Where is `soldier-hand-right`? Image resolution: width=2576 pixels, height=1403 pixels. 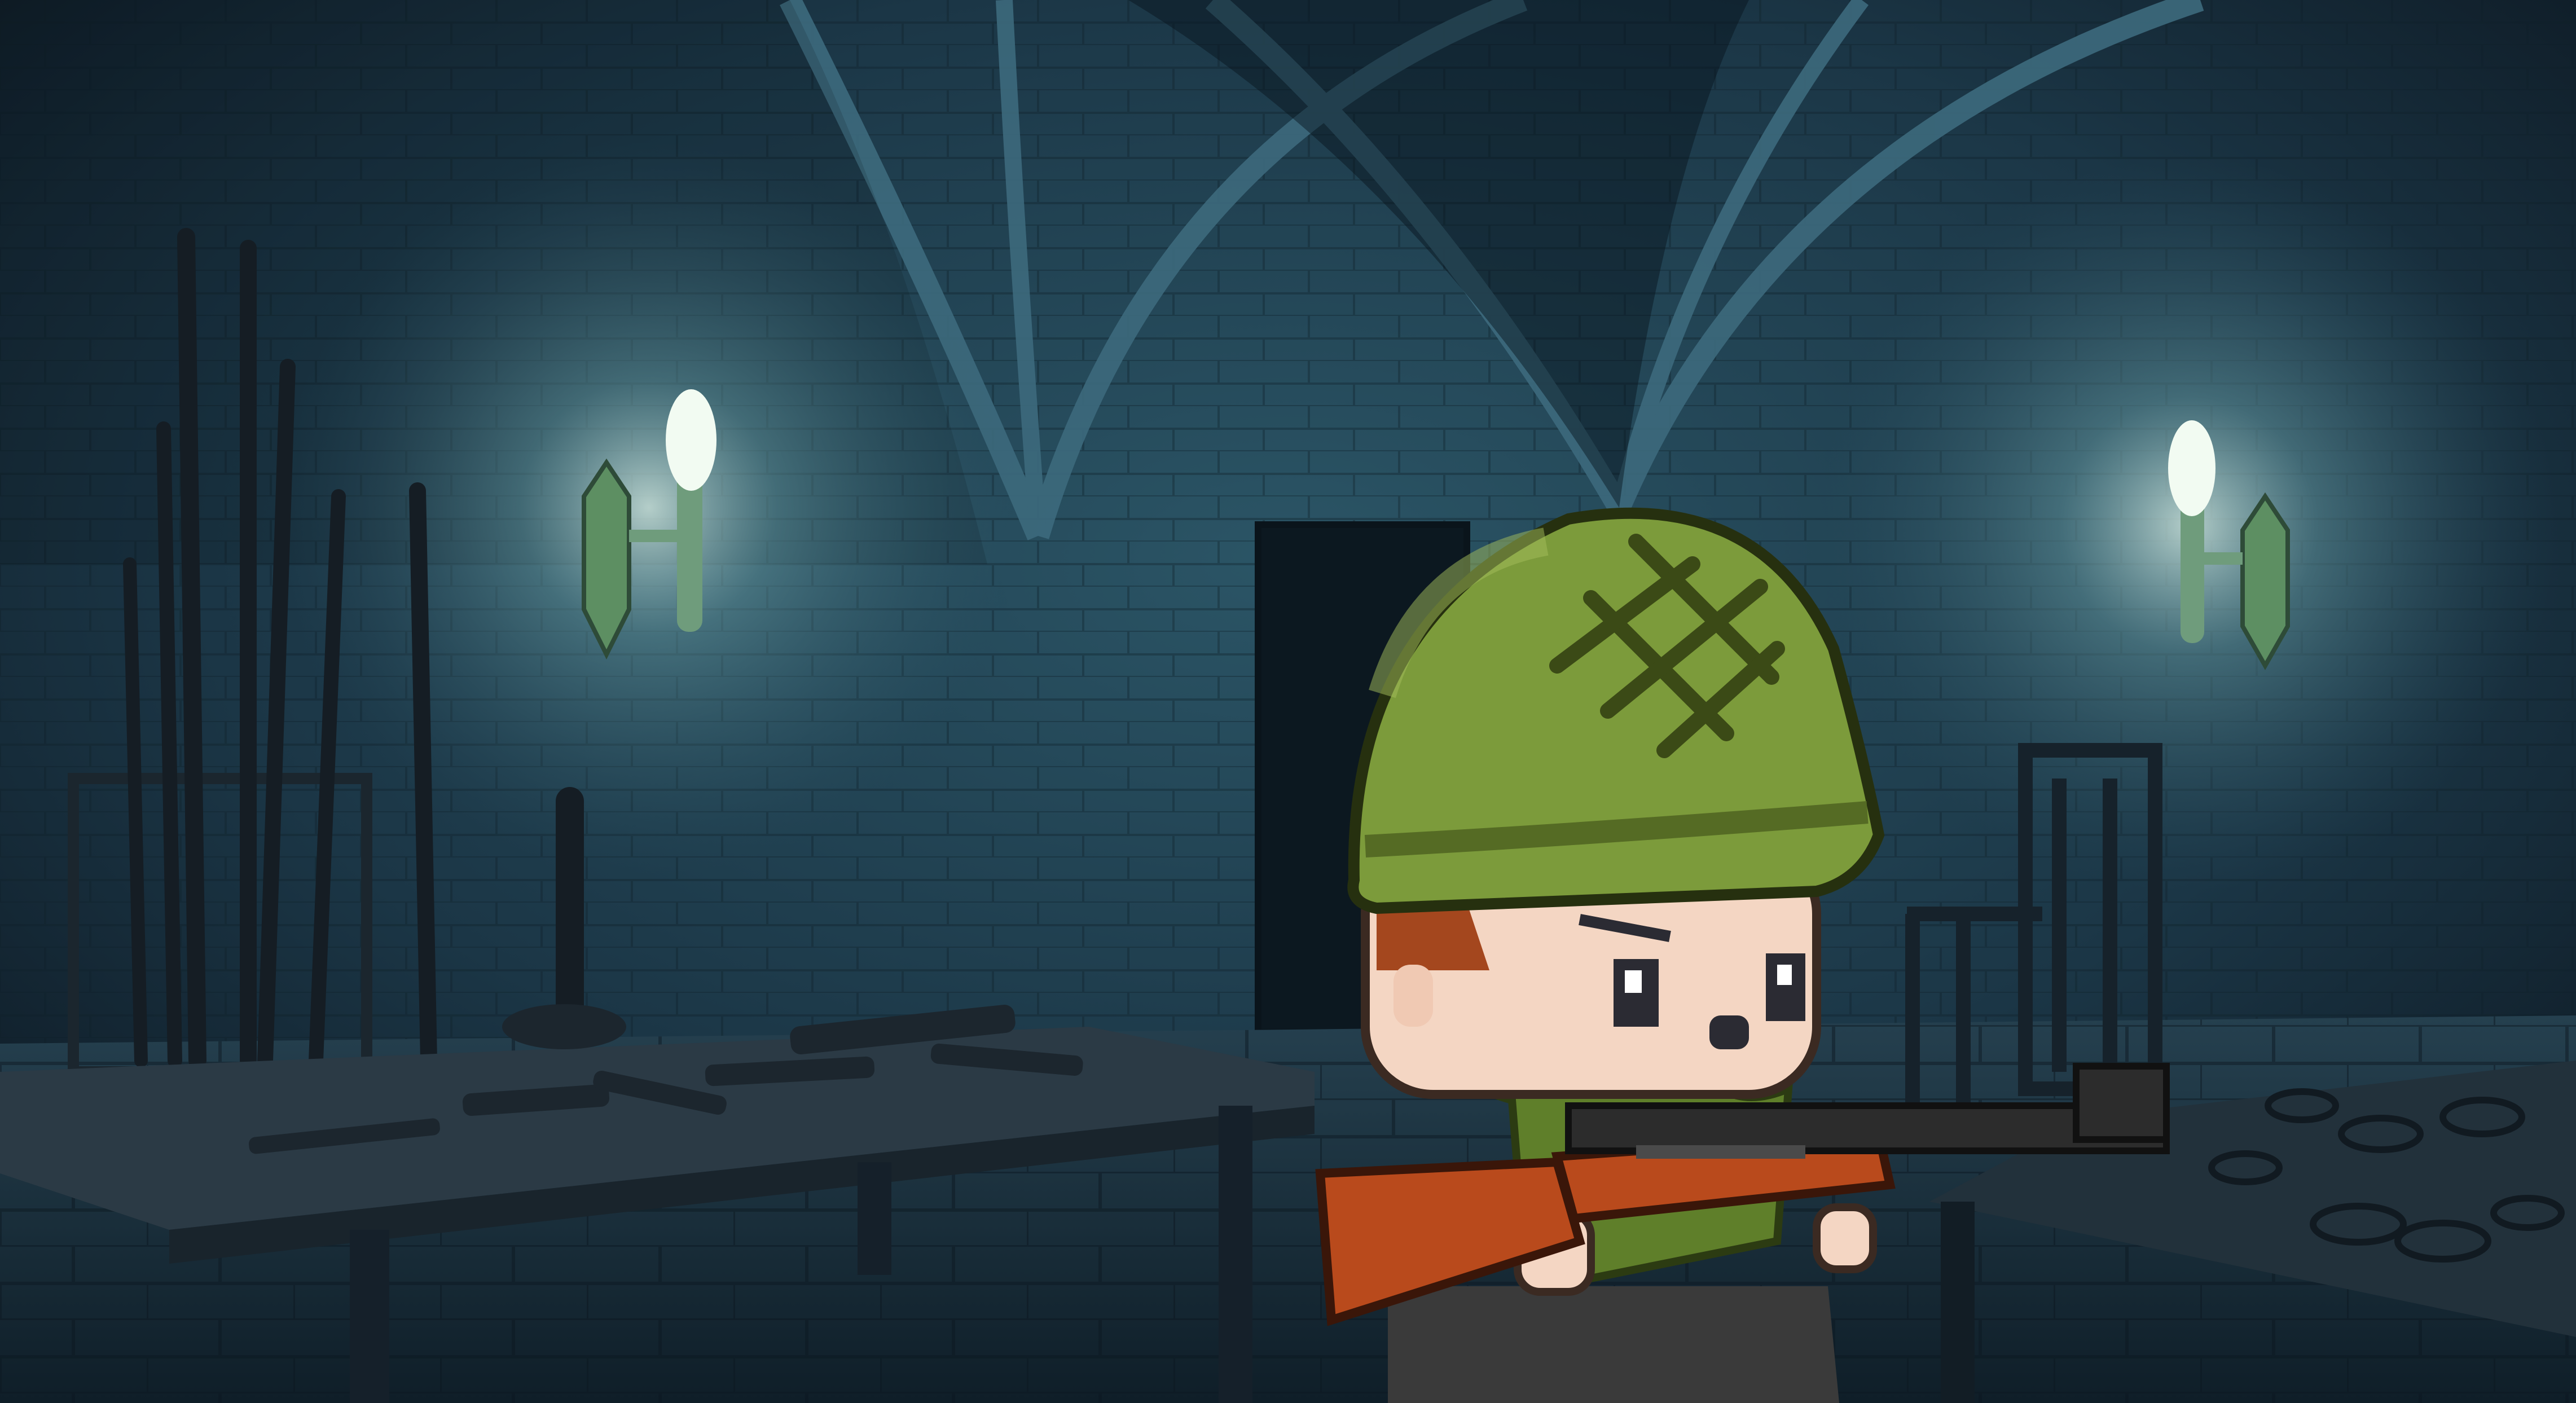
soldier-hand-right is located at coordinates (1845, 1238).